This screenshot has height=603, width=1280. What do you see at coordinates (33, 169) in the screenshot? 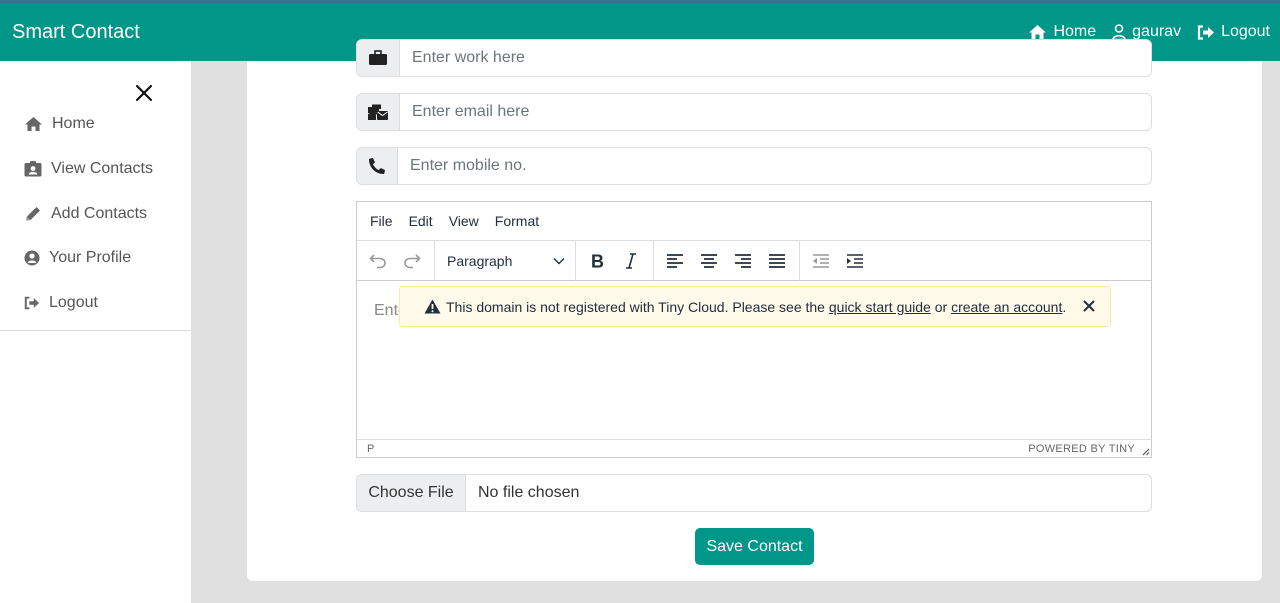
I see `id-badge-icon` at bounding box center [33, 169].